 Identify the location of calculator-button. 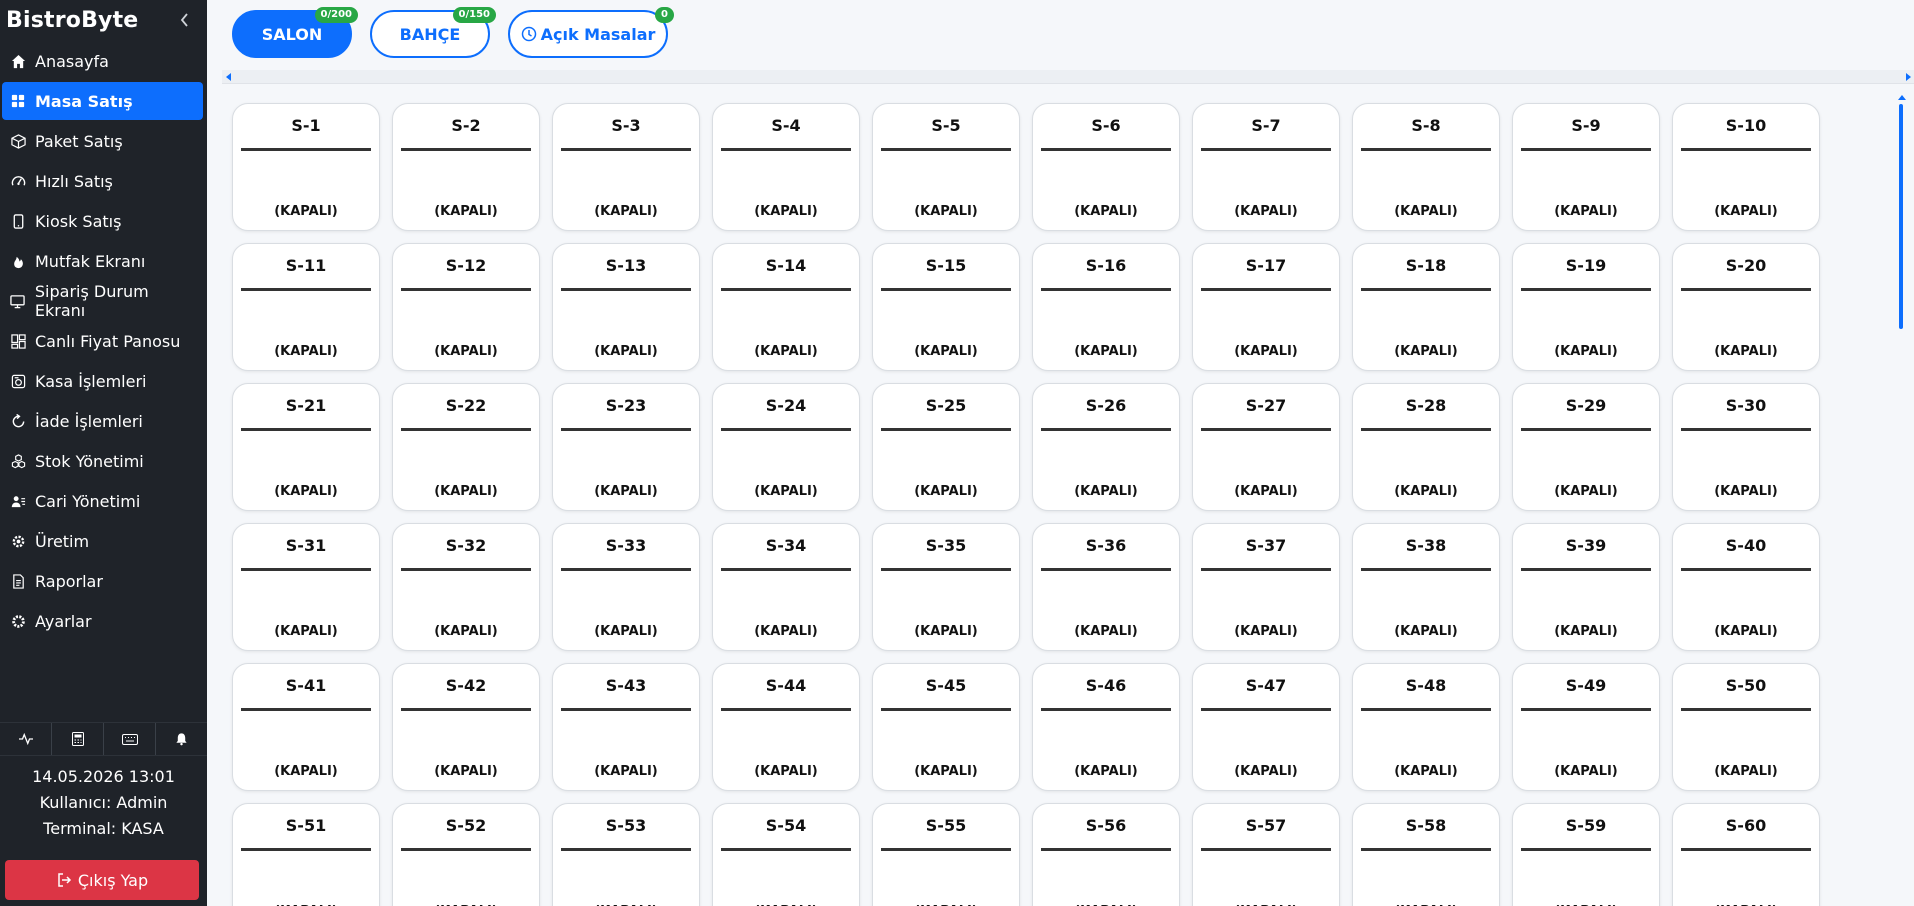
(78, 739).